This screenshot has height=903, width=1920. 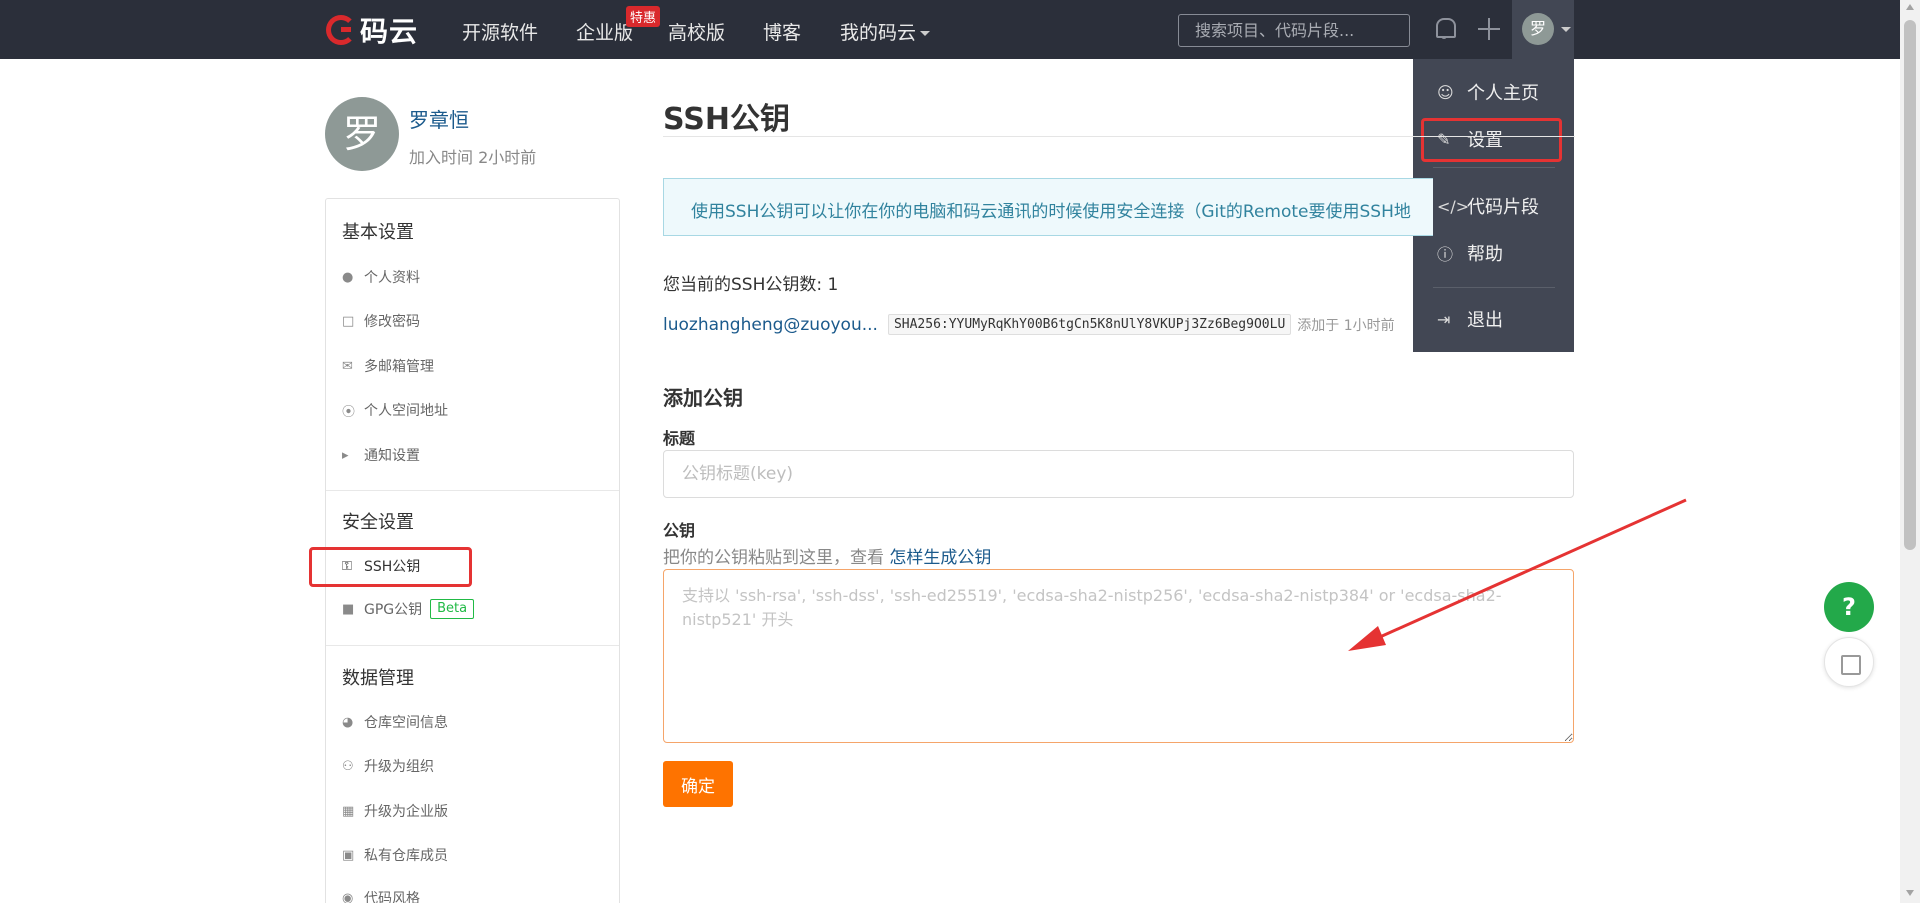 What do you see at coordinates (406, 812) in the screenshot?
I see `sidebar-item-label: 升级为企业版` at bounding box center [406, 812].